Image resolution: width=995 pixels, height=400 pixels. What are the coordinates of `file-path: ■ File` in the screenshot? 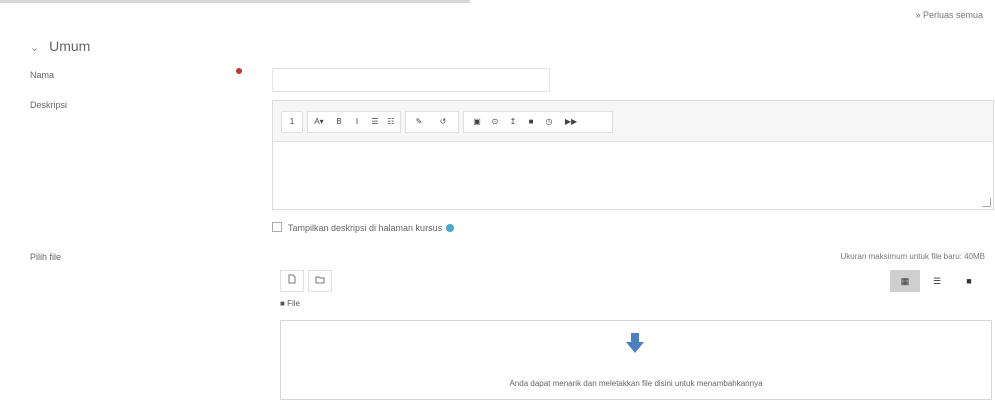 It's located at (290, 303).